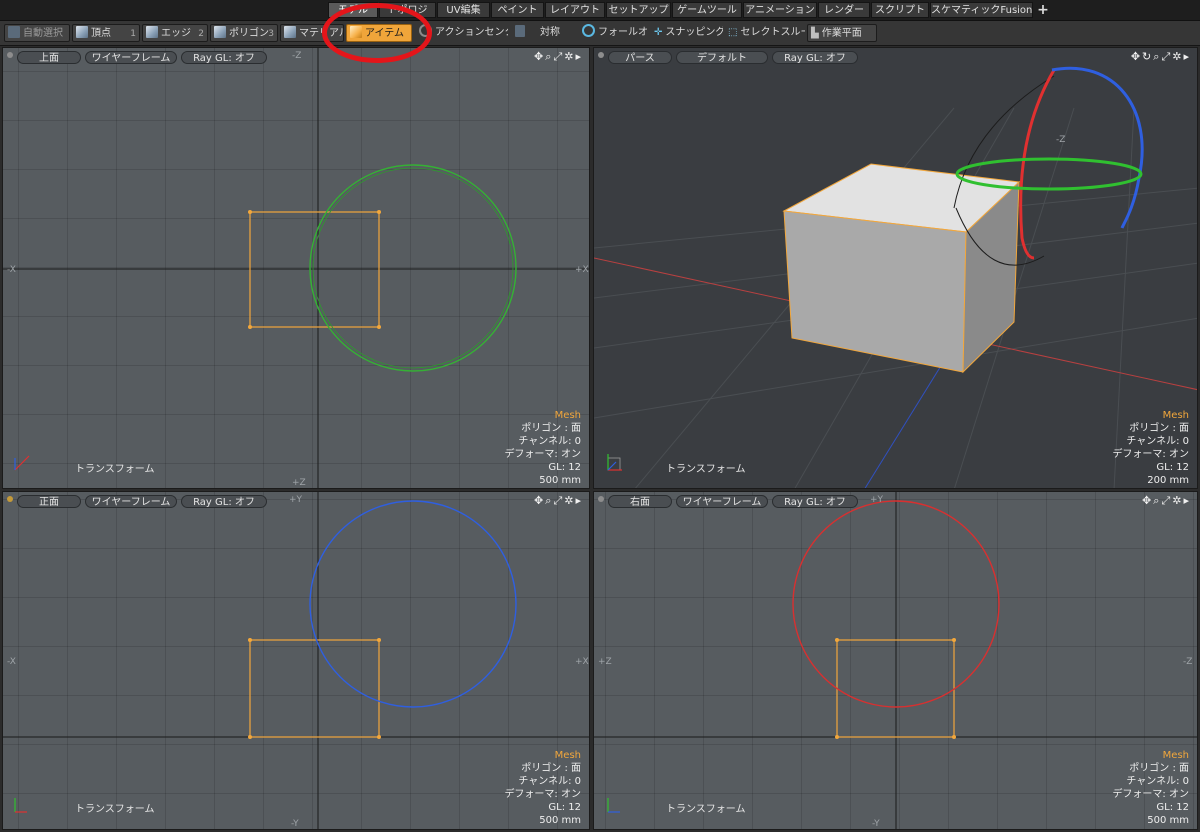  Describe the element at coordinates (765, 33) in the screenshot. I see `select-through-button: ⬚ セレクトスルー` at that location.